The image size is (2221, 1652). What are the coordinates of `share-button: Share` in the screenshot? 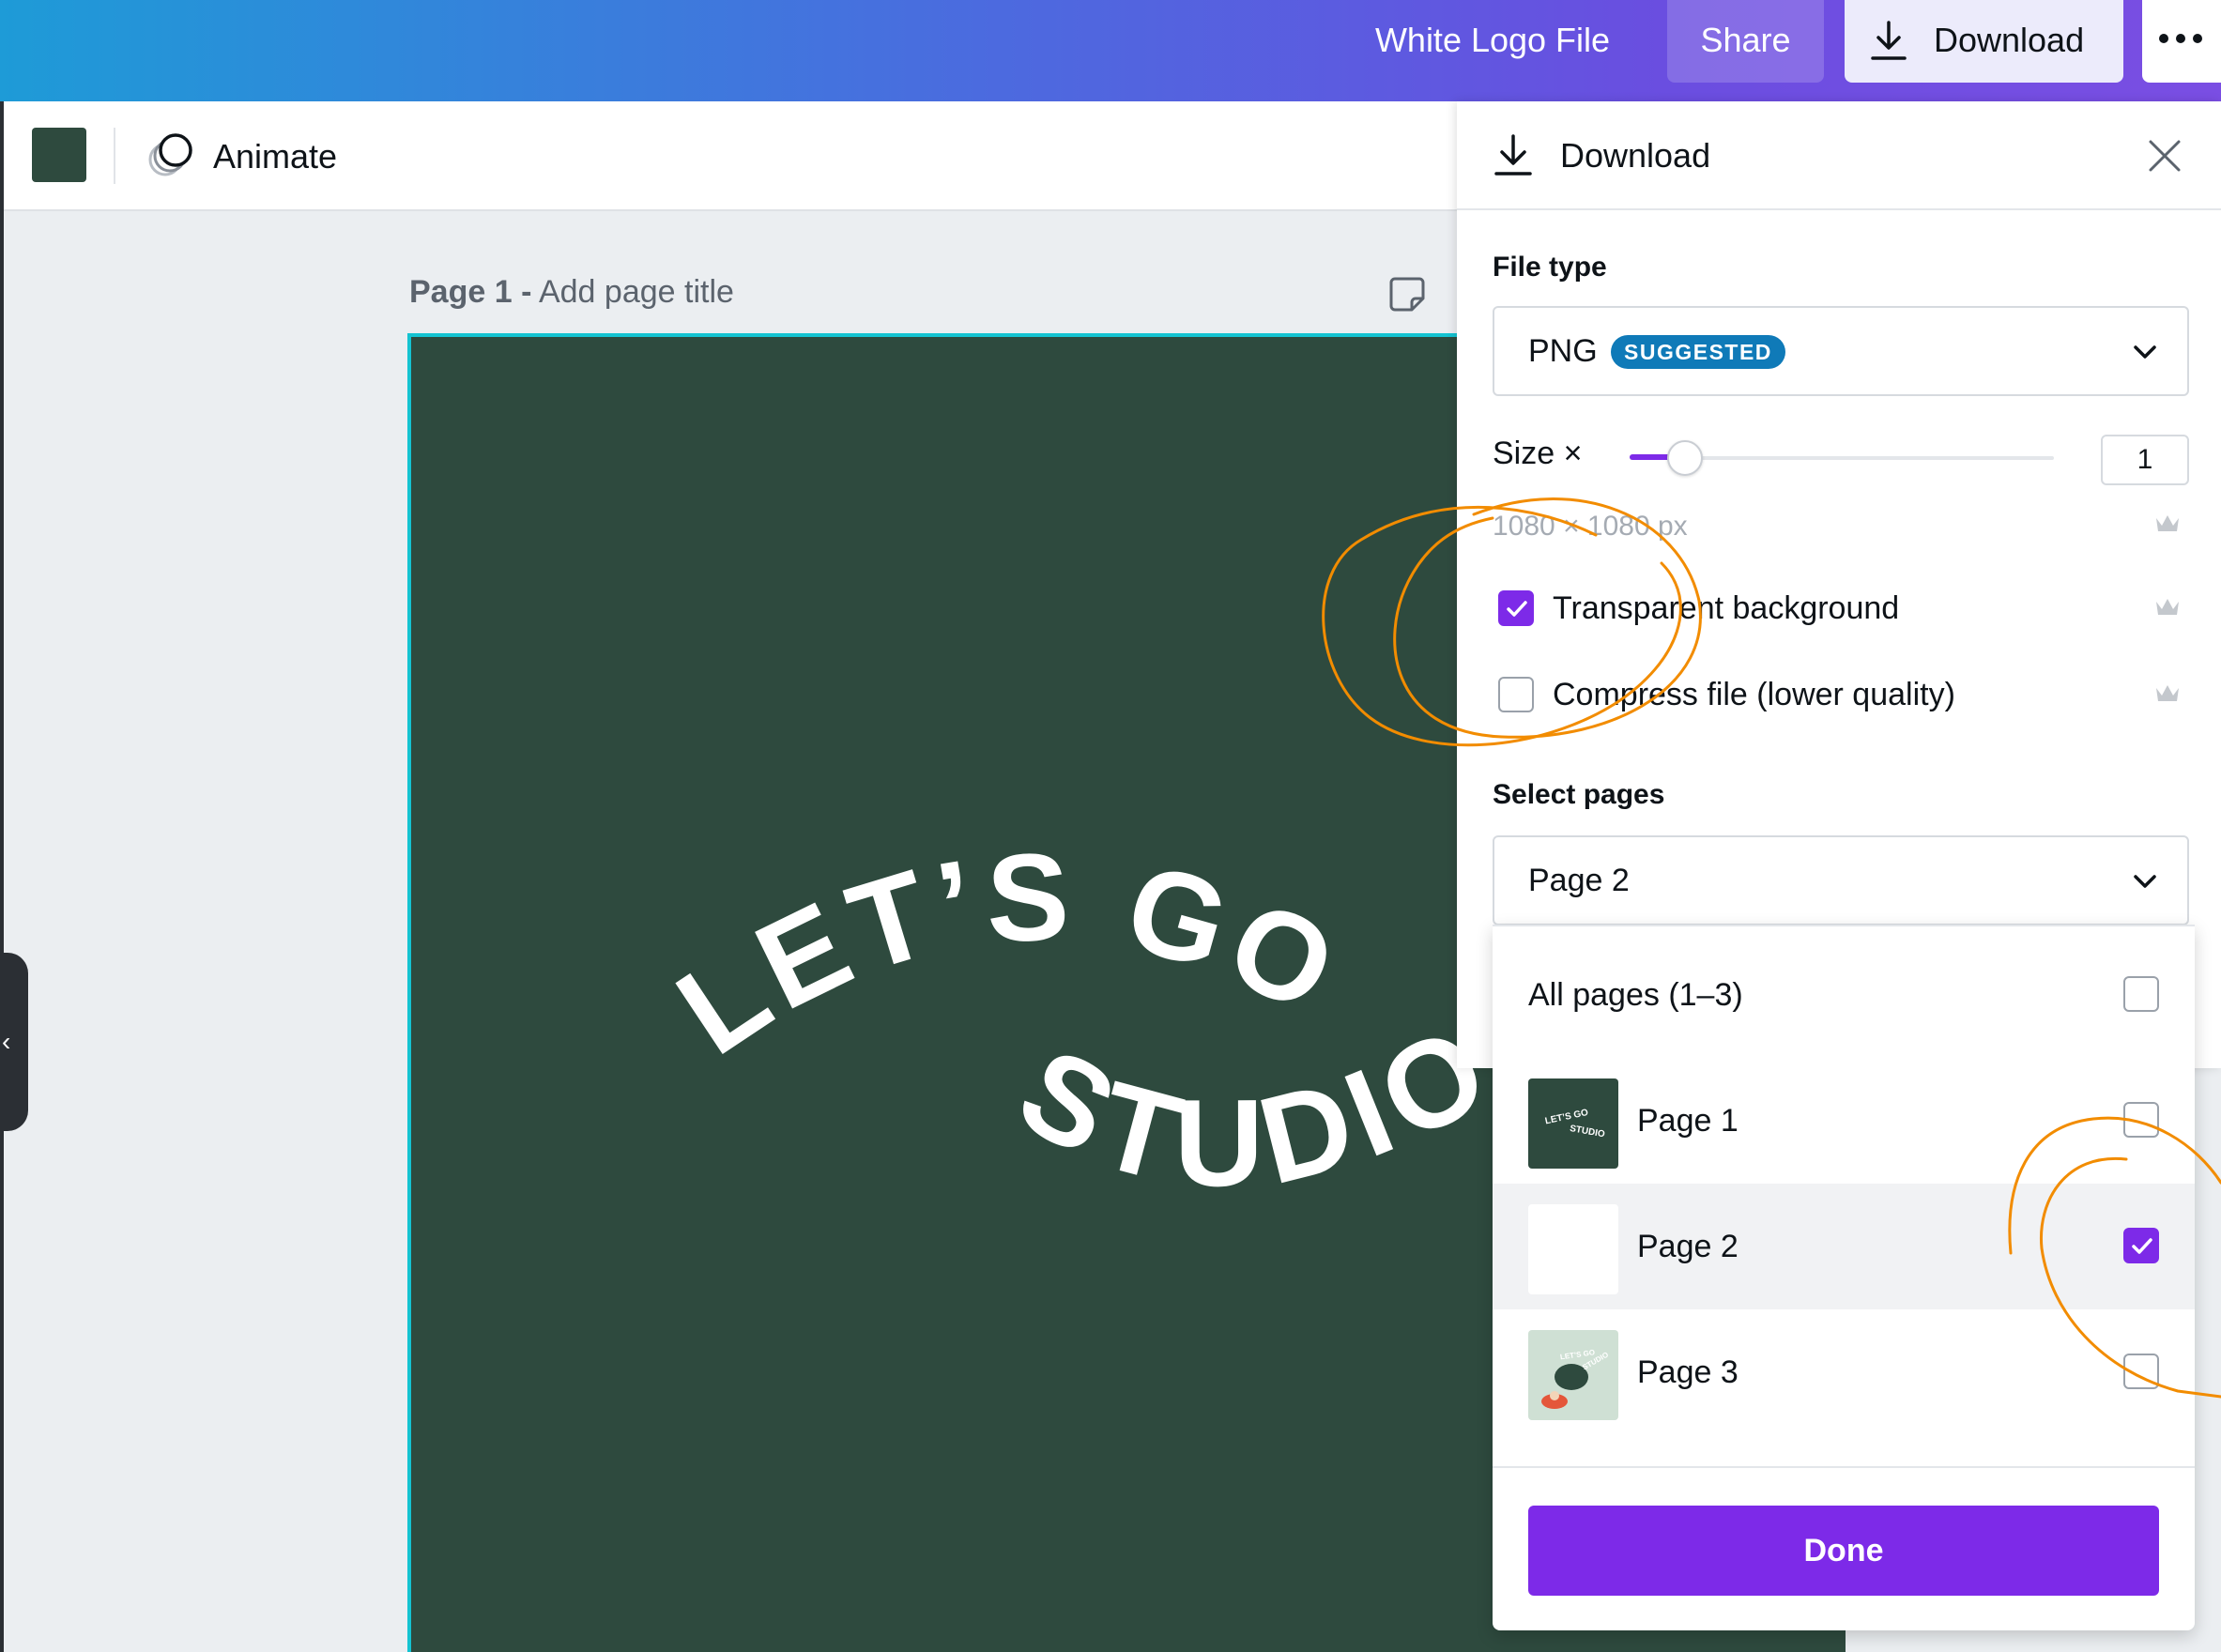 It's located at (1745, 41).